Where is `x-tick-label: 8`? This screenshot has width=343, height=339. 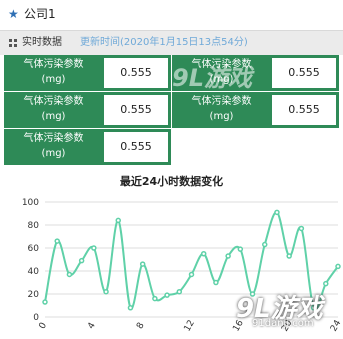
x-tick-label: 8 is located at coordinates (141, 326).